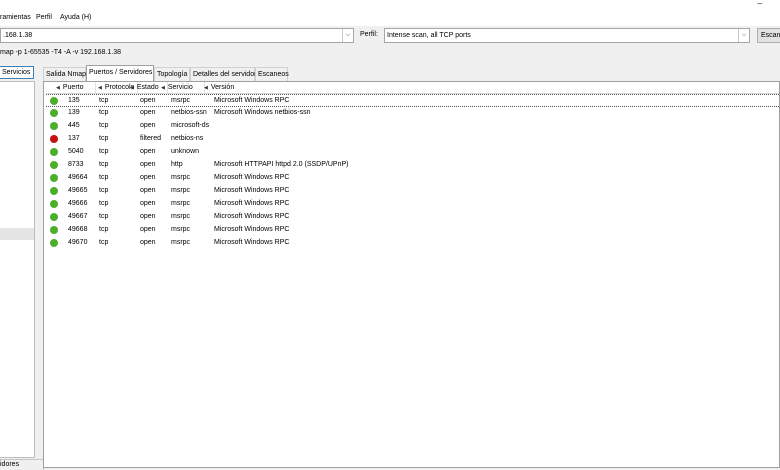 The width and height of the screenshot is (780, 470). I want to click on port-cell: 137, so click(74, 138).